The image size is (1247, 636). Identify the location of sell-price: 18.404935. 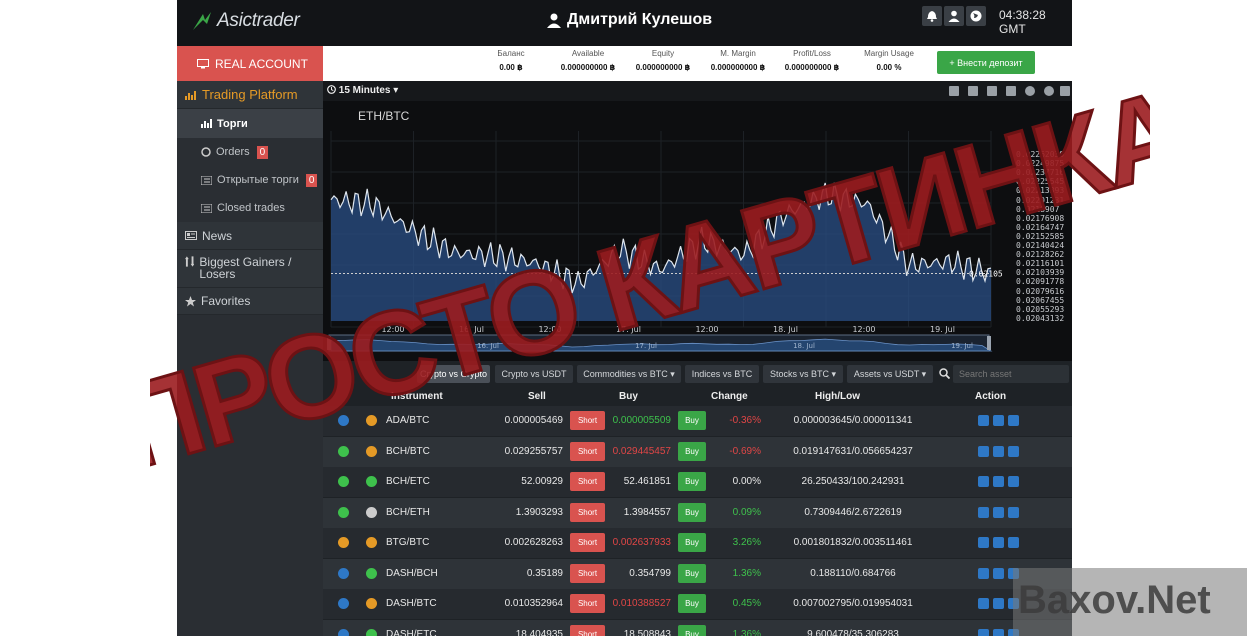
(539, 632).